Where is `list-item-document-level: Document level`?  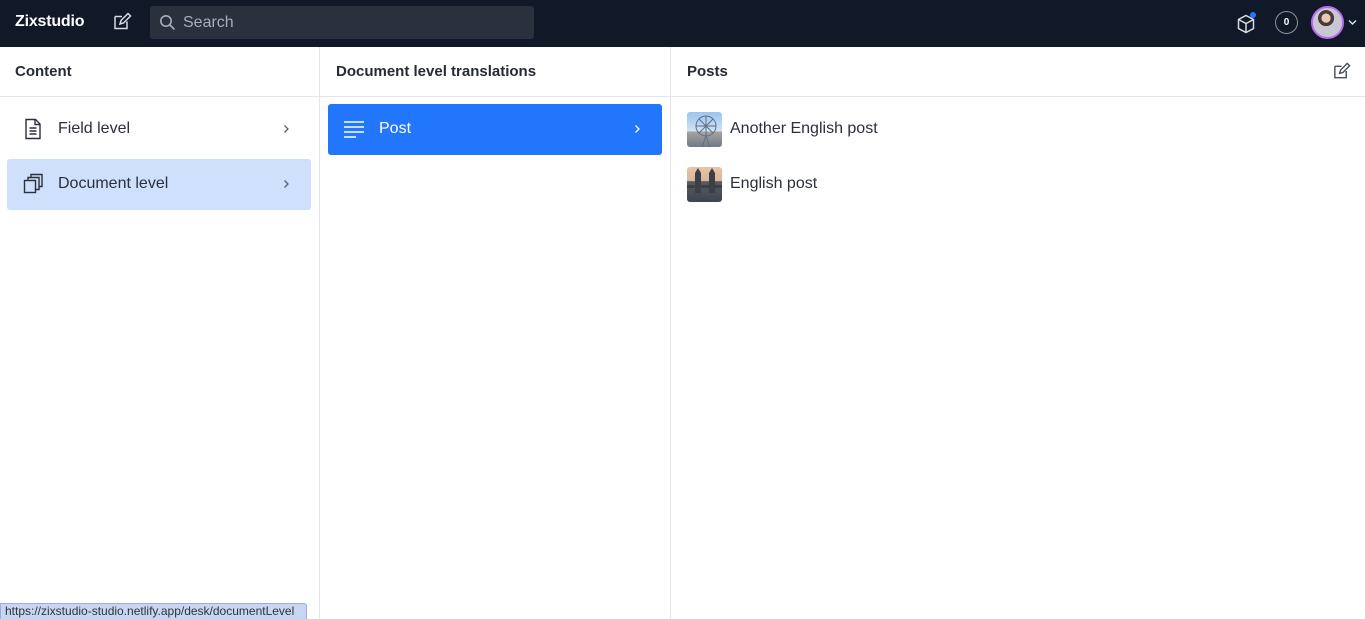
list-item-document-level: Document level is located at coordinates (159, 184).